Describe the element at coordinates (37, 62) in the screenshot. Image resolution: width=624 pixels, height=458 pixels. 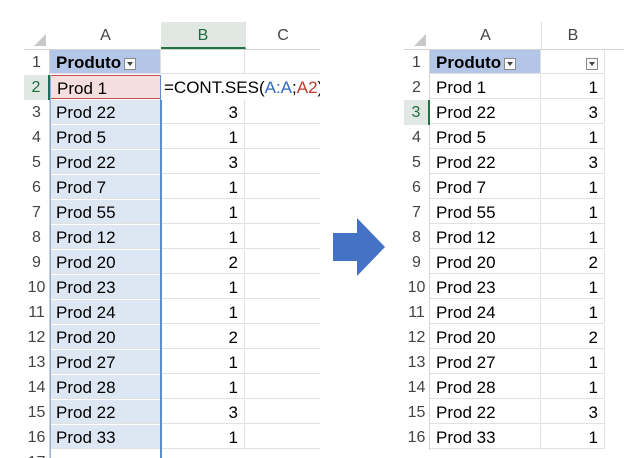
I see `row-number: 1` at that location.